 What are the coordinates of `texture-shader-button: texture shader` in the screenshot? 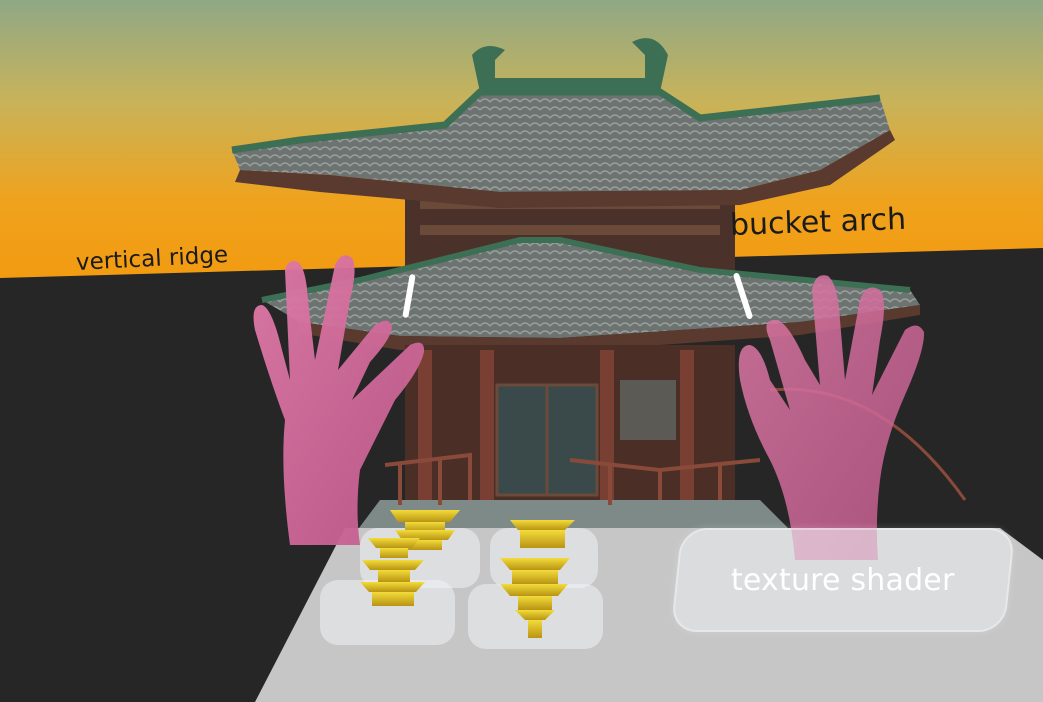 It's located at (843, 580).